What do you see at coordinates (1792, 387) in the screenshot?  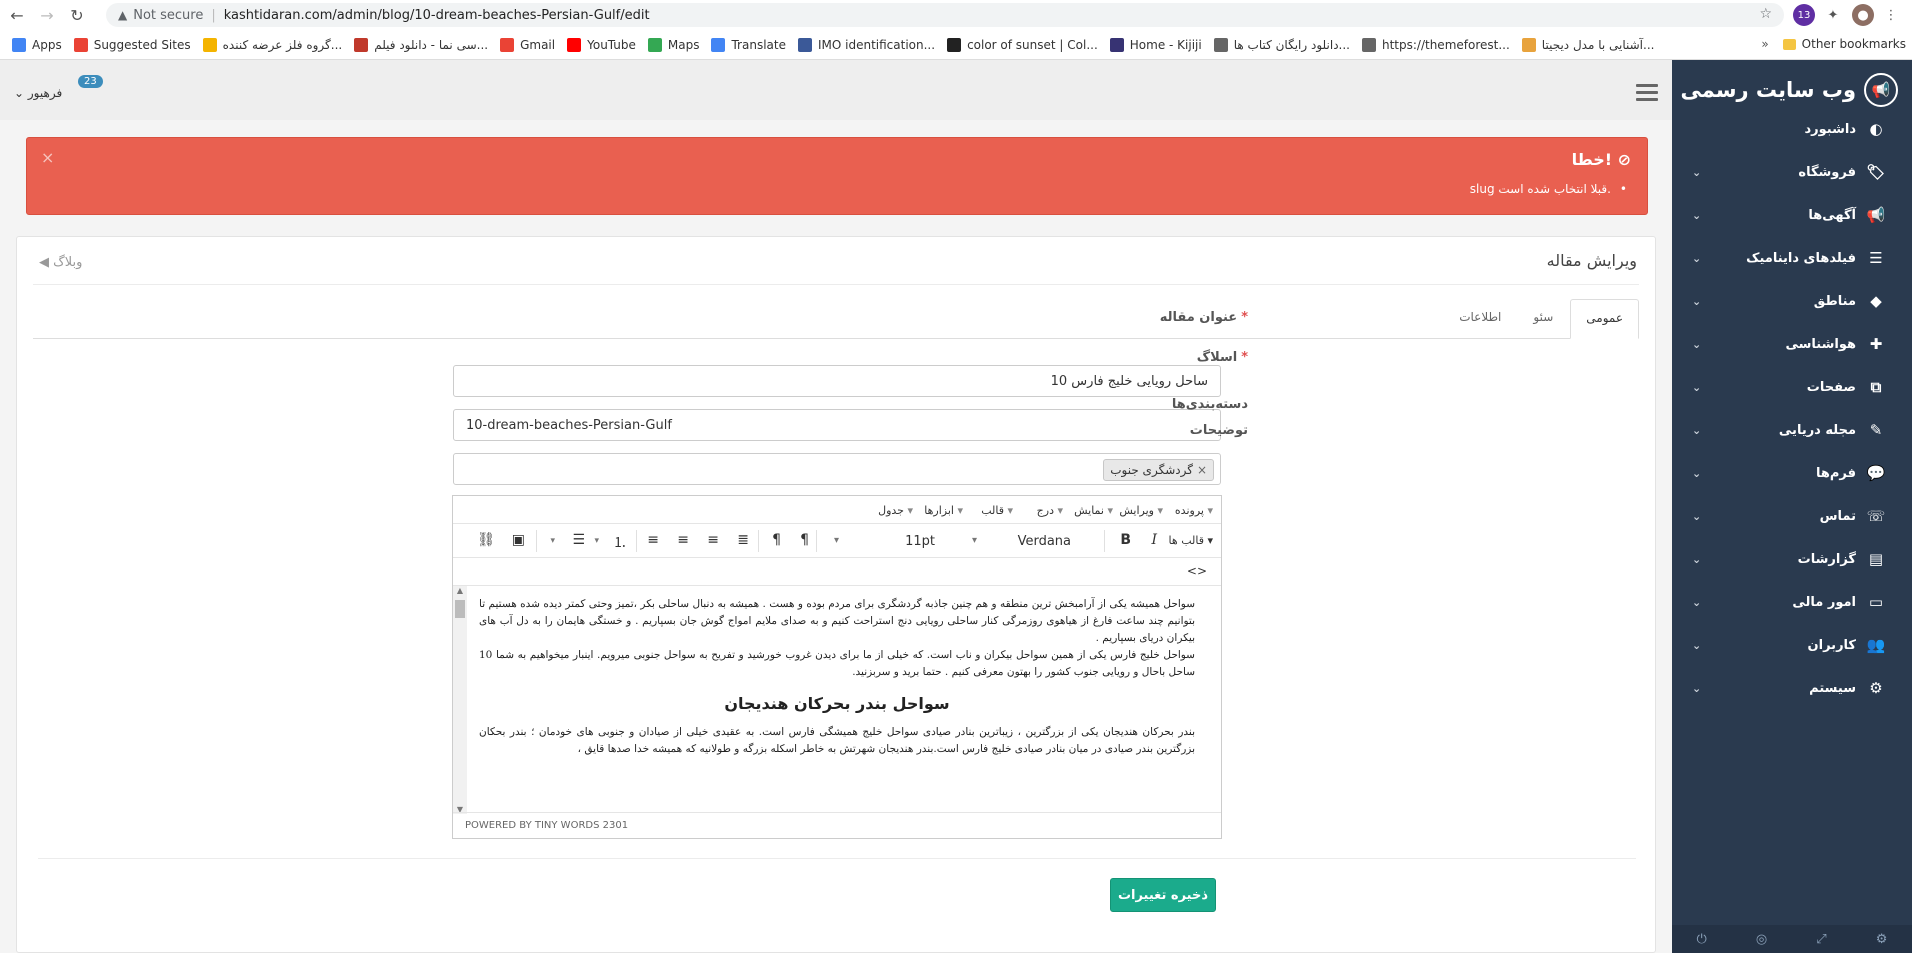 I see `sidebar-item: ⌄ صفحات ⧉` at bounding box center [1792, 387].